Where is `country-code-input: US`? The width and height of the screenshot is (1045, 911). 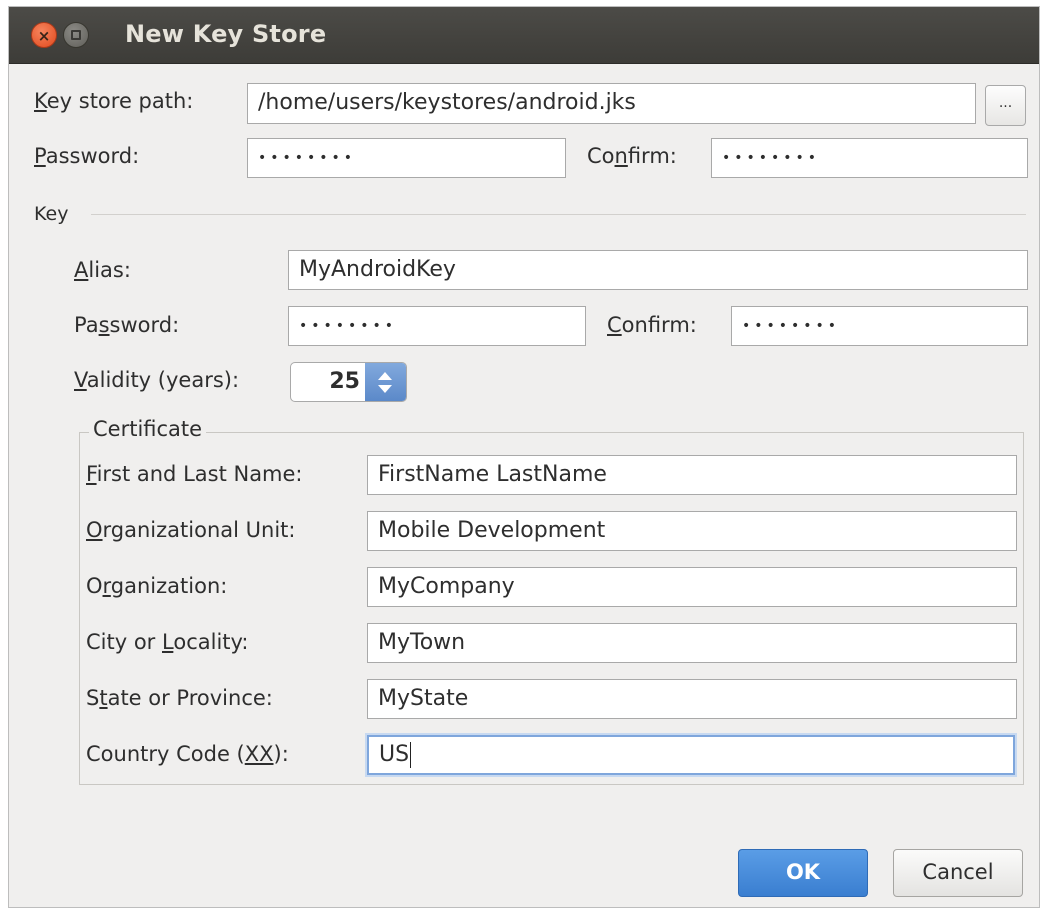 country-code-input: US is located at coordinates (691, 755).